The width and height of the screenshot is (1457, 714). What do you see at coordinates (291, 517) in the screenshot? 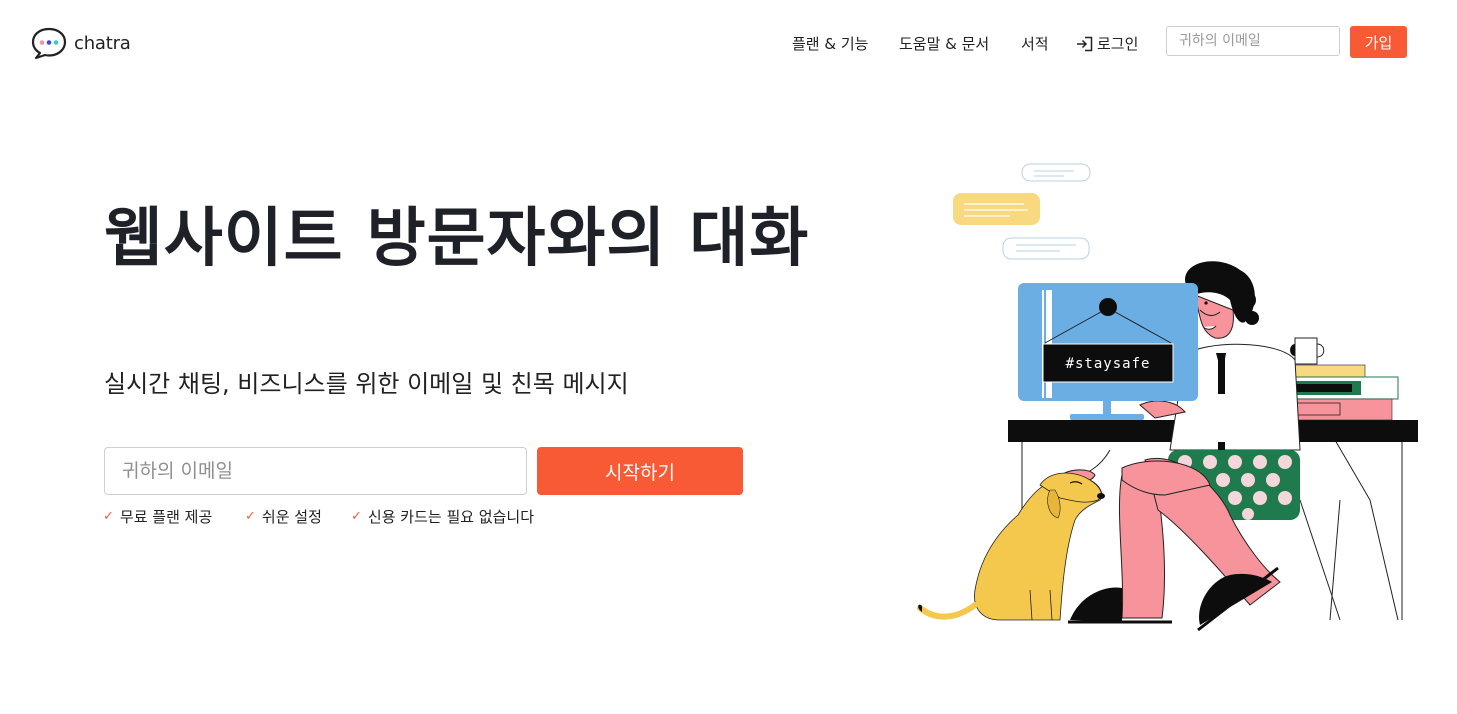
I see `feature-label: 쉬운 설정` at bounding box center [291, 517].